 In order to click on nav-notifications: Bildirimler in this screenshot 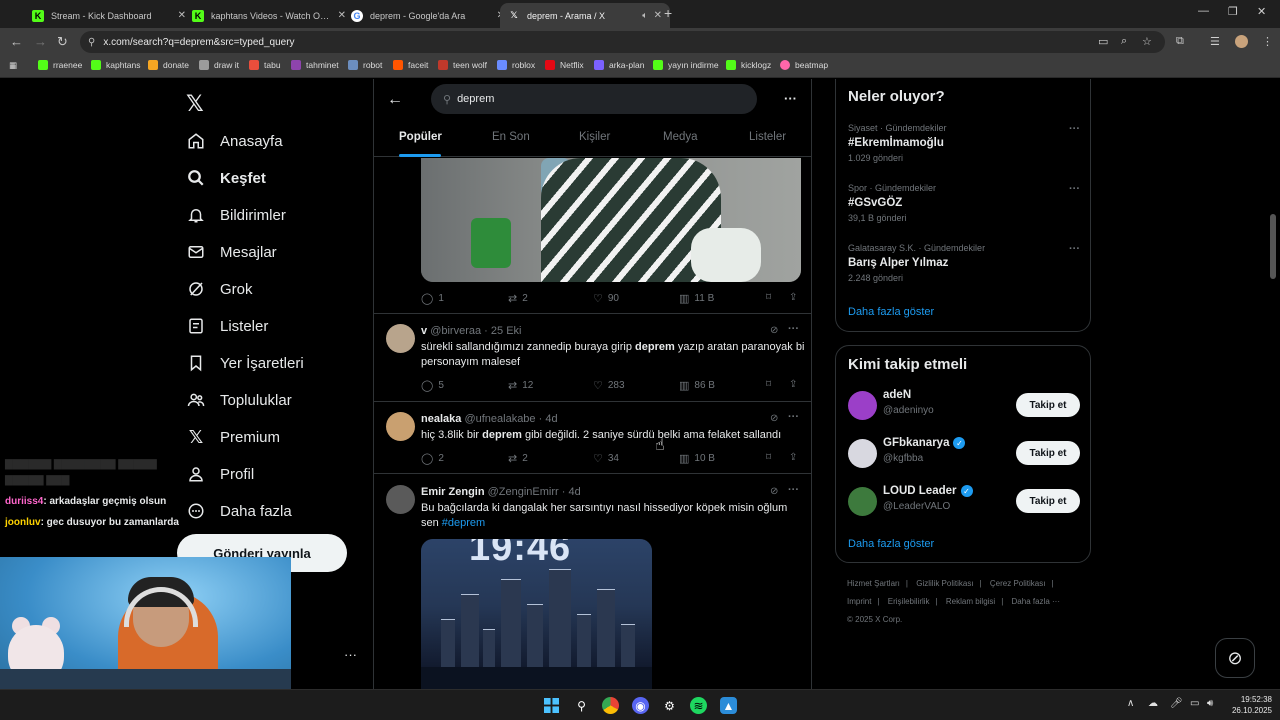, I will do `click(236, 215)`.